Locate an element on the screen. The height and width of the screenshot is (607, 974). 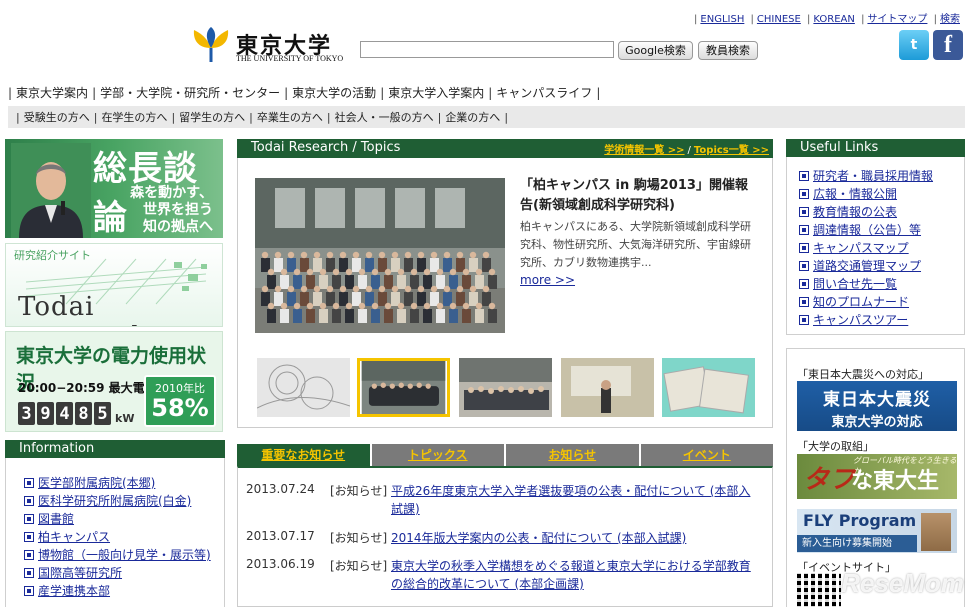
tab-label: イベント is located at coordinates (707, 455).